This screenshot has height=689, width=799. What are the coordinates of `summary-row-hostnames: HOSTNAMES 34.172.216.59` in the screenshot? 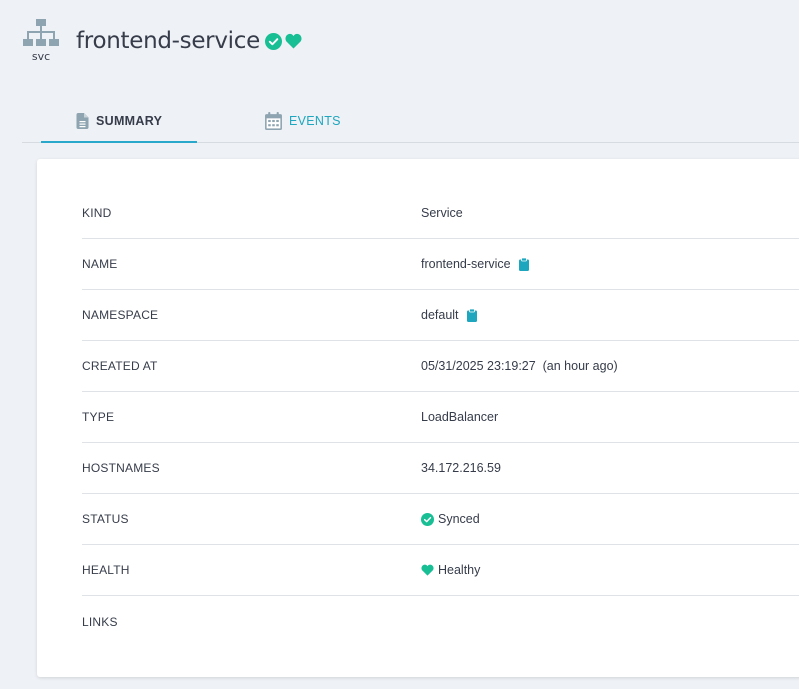 It's located at (440, 468).